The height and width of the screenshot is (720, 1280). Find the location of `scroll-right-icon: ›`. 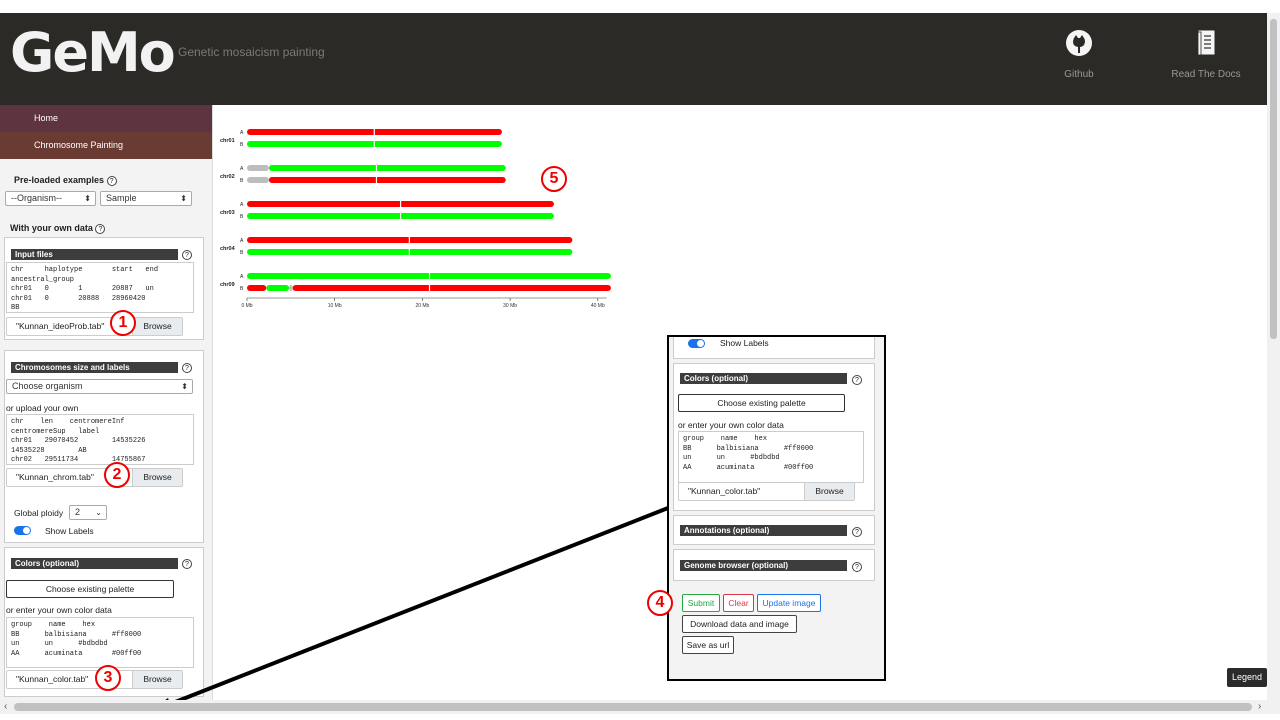

scroll-right-icon: › is located at coordinates (1259, 706).